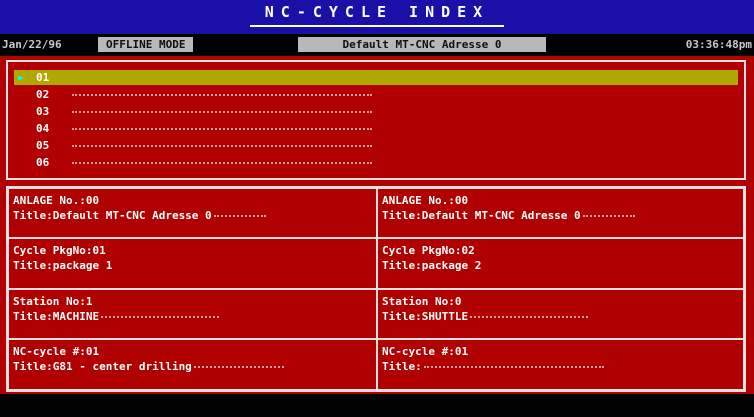  What do you see at coordinates (376, 77) in the screenshot?
I see `list-item-01: ► 01` at bounding box center [376, 77].